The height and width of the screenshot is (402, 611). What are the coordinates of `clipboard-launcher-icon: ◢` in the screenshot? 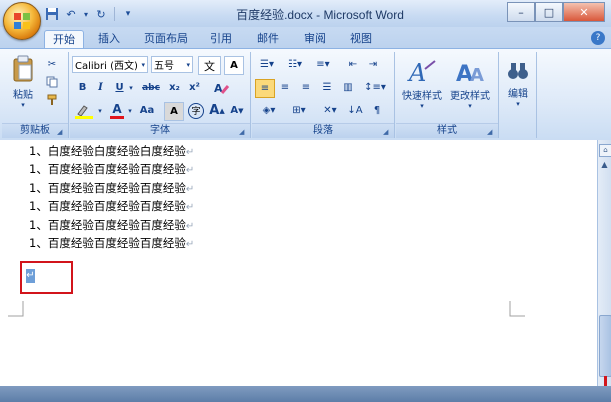 It's located at (61, 132).